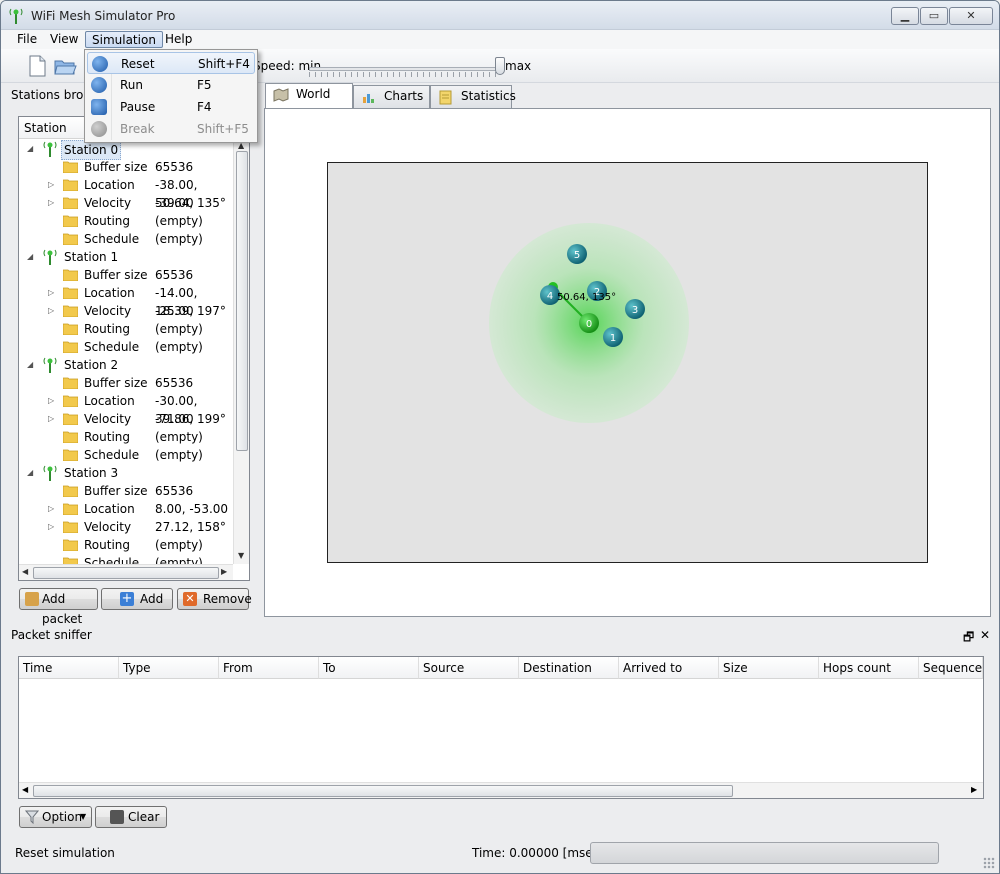 This screenshot has height=874, width=1000. I want to click on station-name: Station 1, so click(91, 257).